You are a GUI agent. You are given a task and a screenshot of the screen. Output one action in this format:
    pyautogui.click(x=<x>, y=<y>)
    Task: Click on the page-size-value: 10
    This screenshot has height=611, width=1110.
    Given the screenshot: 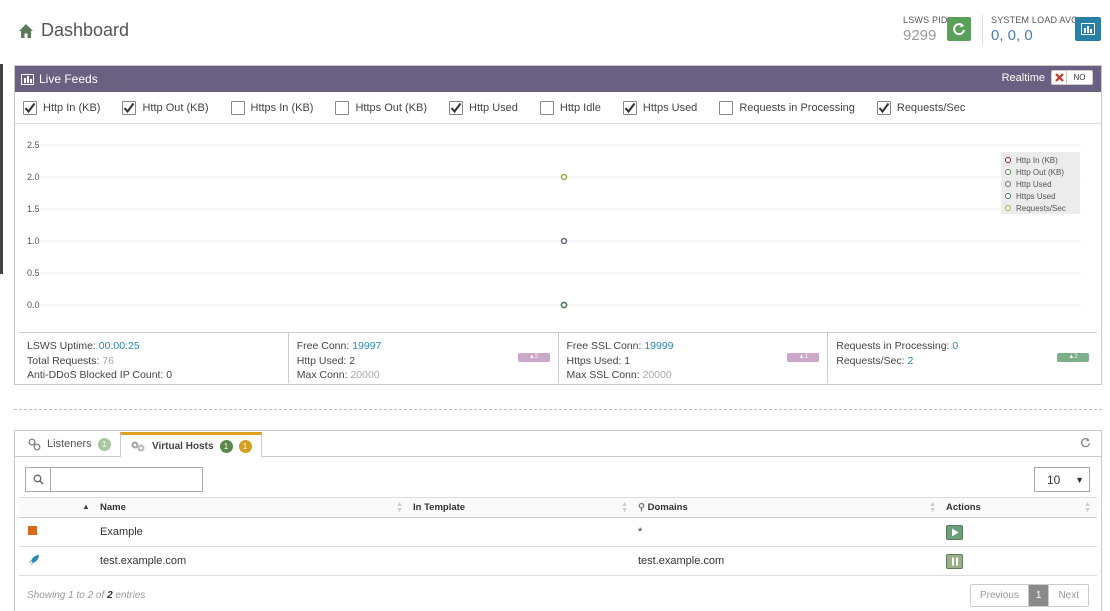 What is the action you would take?
    pyautogui.click(x=1054, y=479)
    